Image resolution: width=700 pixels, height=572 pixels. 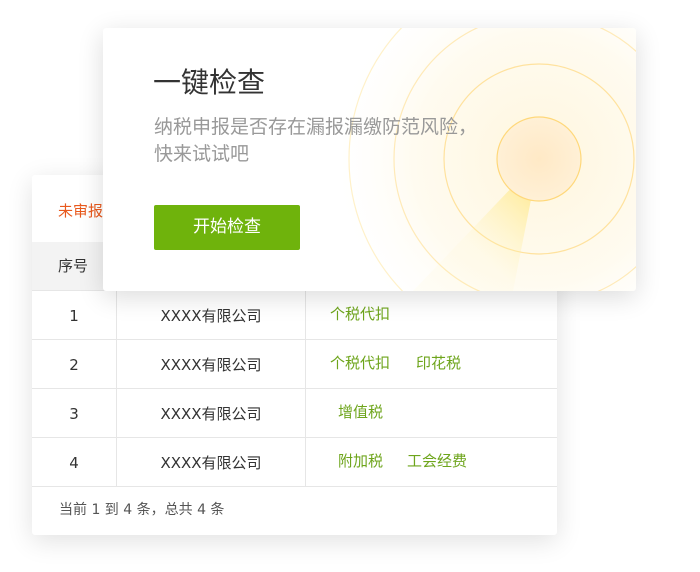 I want to click on row-tags: 附加税 工会经费, so click(x=431, y=462).